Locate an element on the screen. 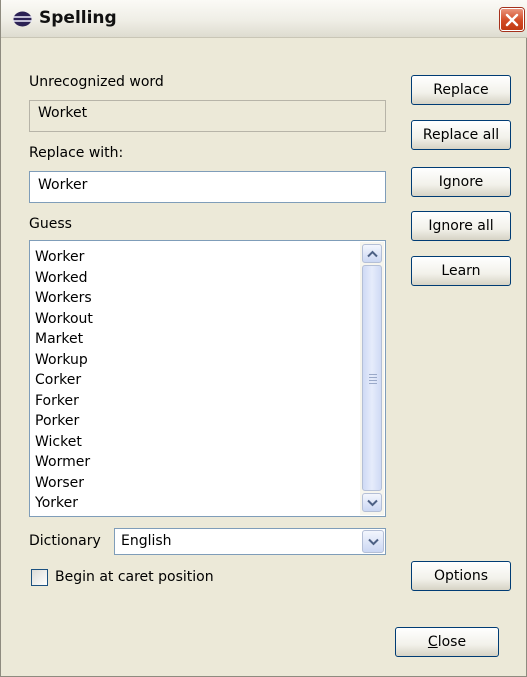 The image size is (527, 677). guess-item: Worser is located at coordinates (64, 483).